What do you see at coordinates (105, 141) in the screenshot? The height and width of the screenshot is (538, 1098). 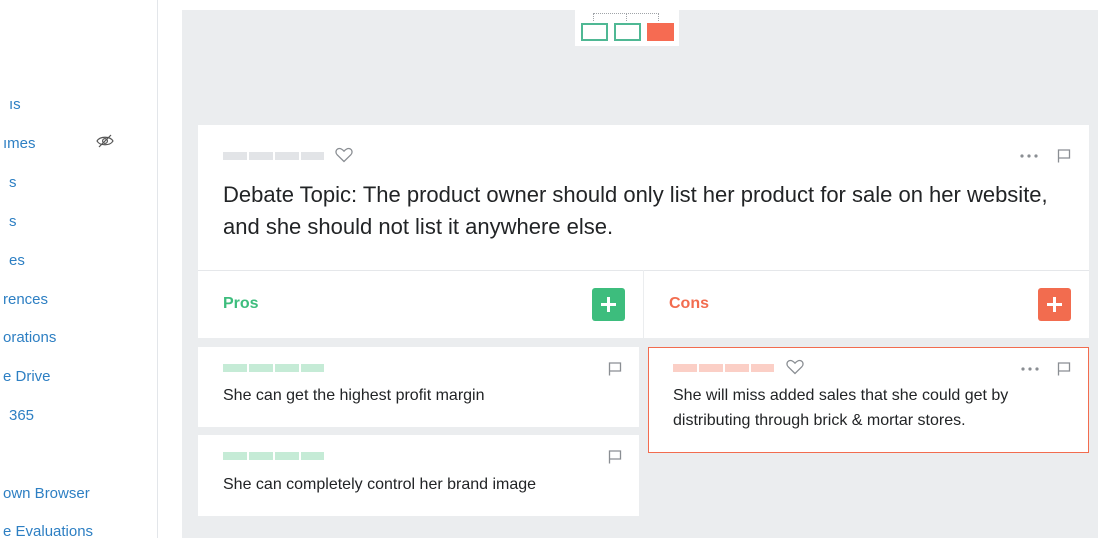 I see `eye-slash-icon` at bounding box center [105, 141].